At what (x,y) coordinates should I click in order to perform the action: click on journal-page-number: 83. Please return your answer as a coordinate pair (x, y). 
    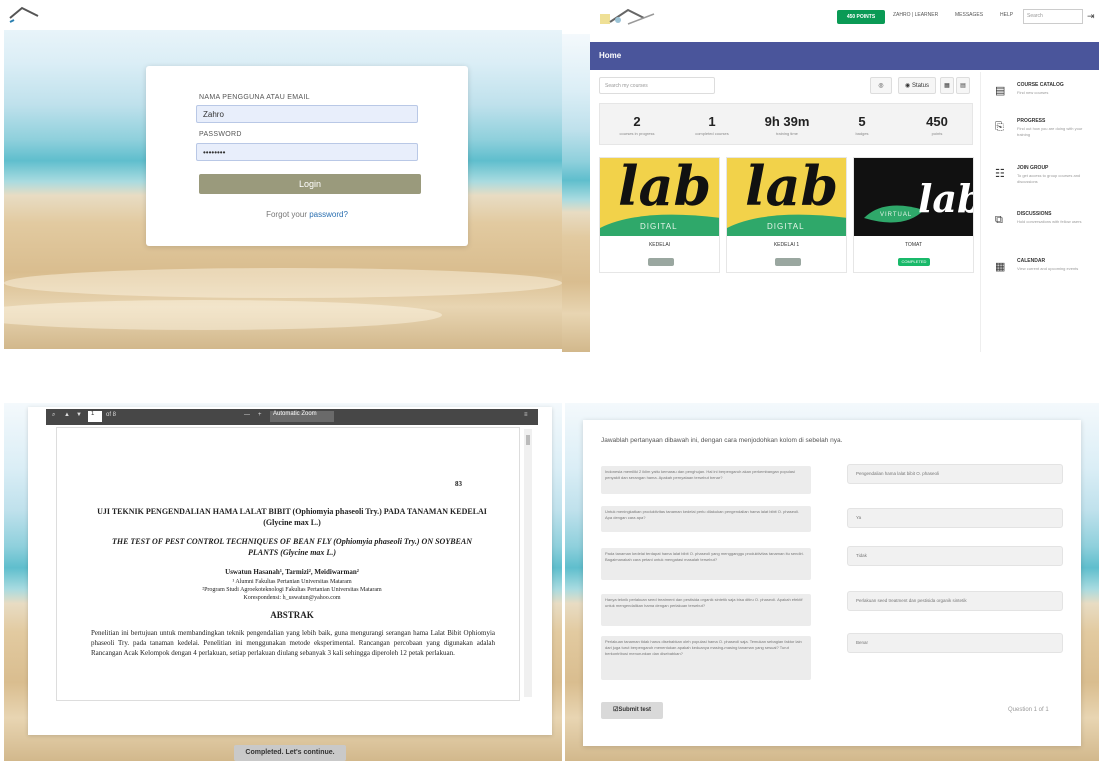
    Looking at the image, I should click on (458, 484).